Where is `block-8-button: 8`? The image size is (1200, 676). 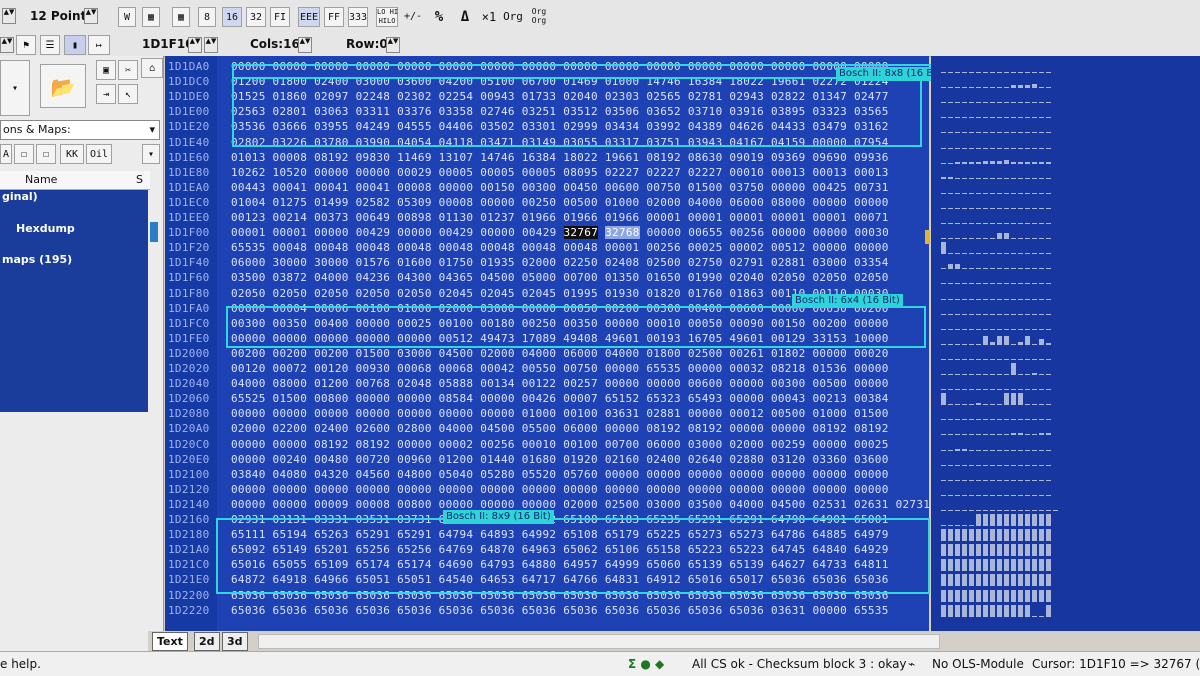 block-8-button: 8 is located at coordinates (207, 17).